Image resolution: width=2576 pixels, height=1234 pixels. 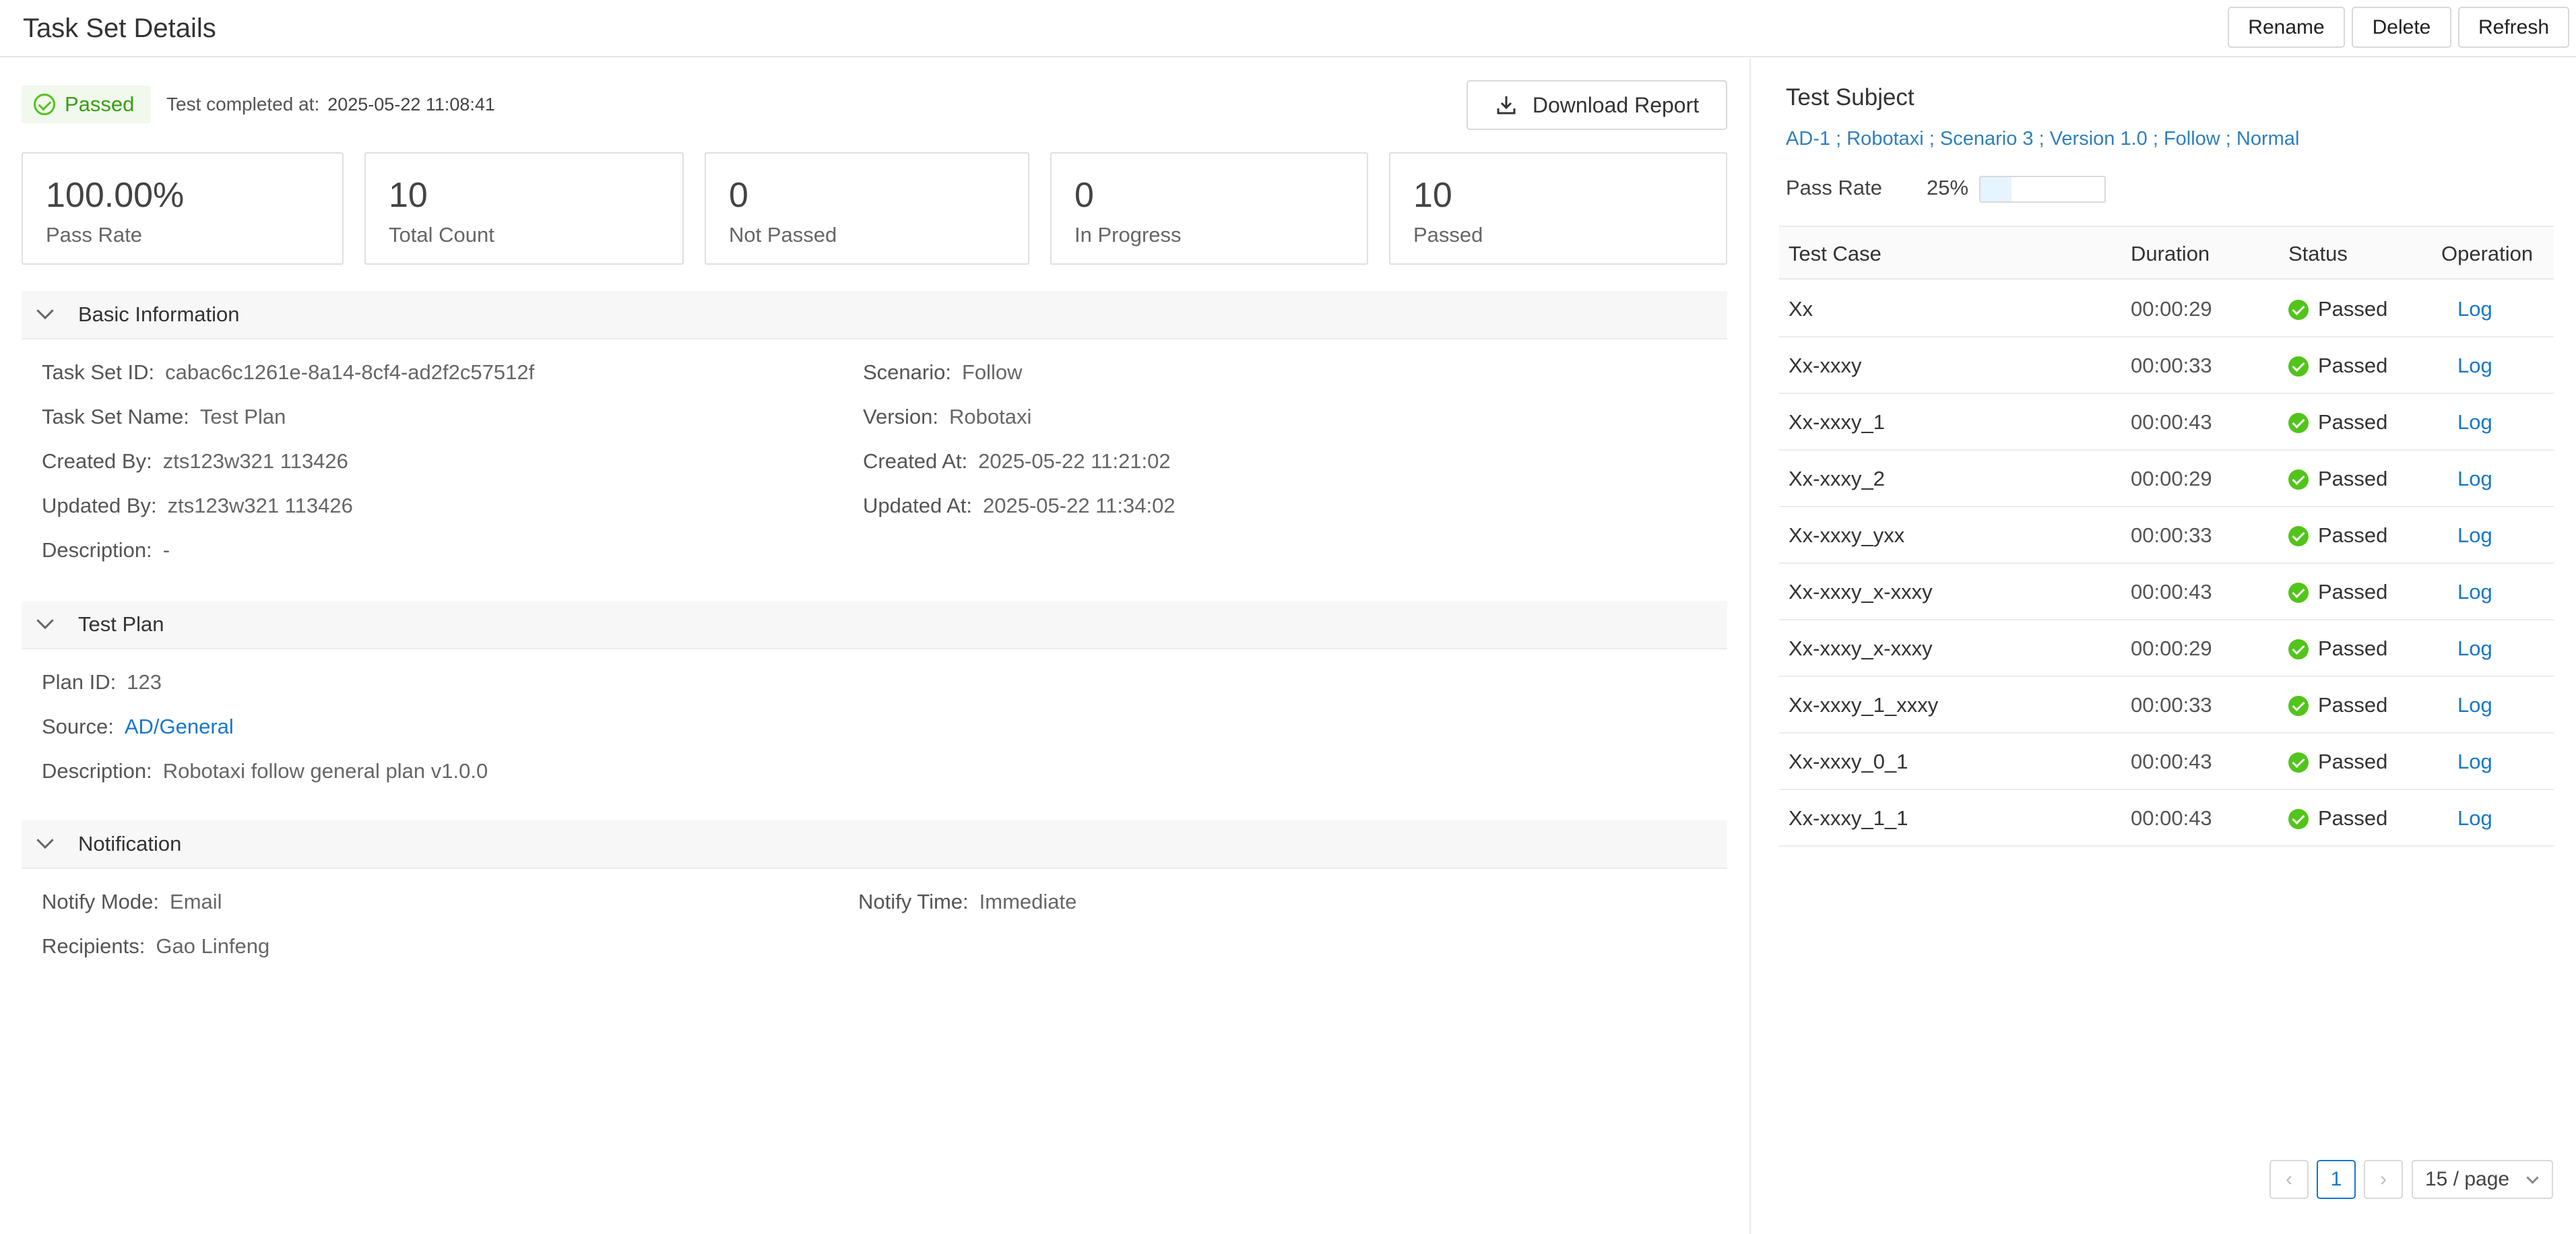 What do you see at coordinates (2170, 253) in the screenshot?
I see `col-duration: Duration` at bounding box center [2170, 253].